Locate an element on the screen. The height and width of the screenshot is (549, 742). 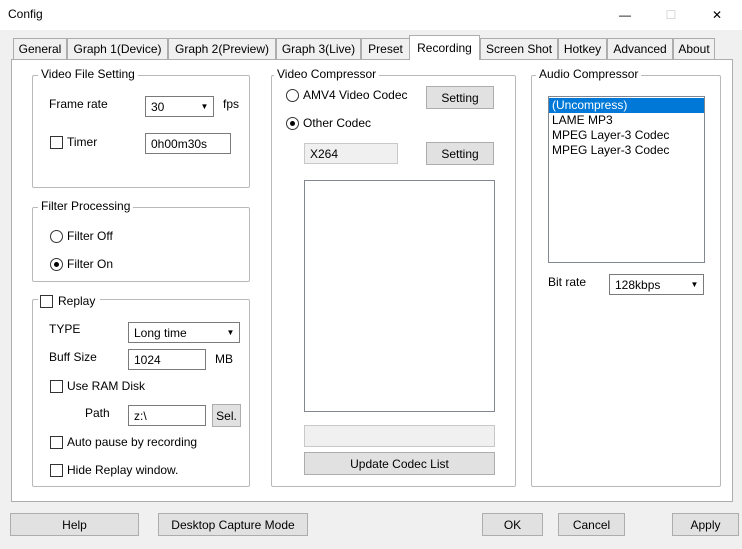
maximize-icon: ☐ is located at coordinates (671, 15).